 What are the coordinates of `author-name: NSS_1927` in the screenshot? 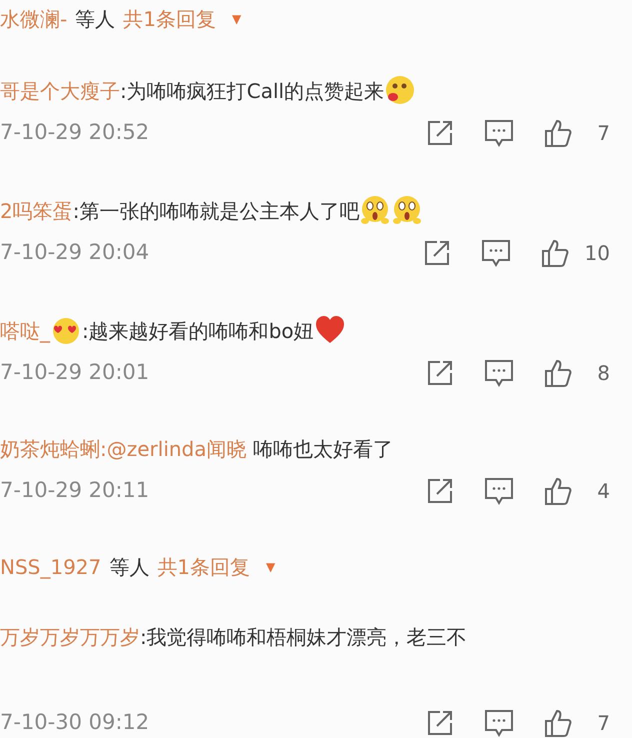 It's located at (51, 567).